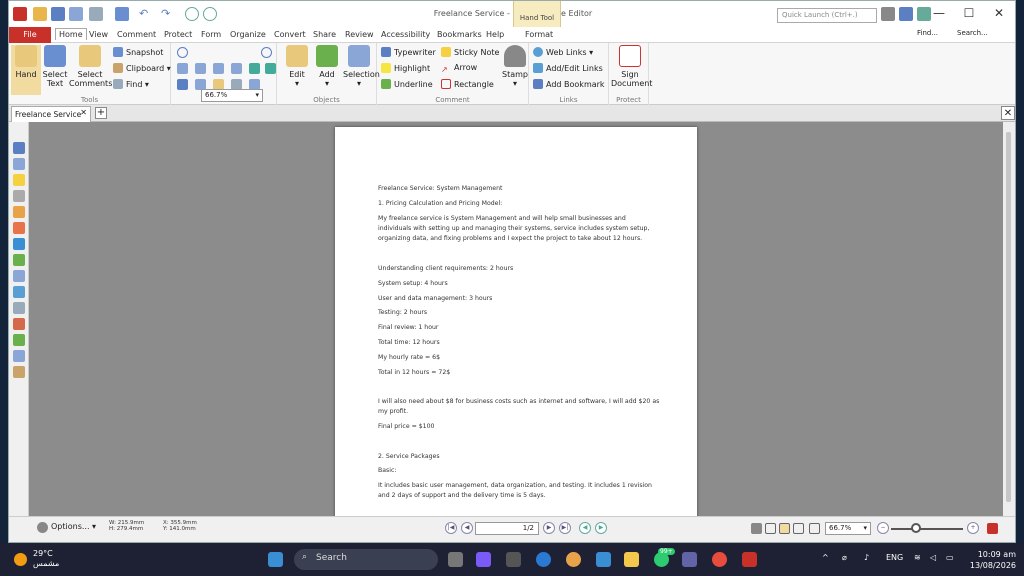 Image resolution: width=1024 pixels, height=576 pixels. Describe the element at coordinates (917, 557) in the screenshot. I see `wifi-icon: ≋` at that location.